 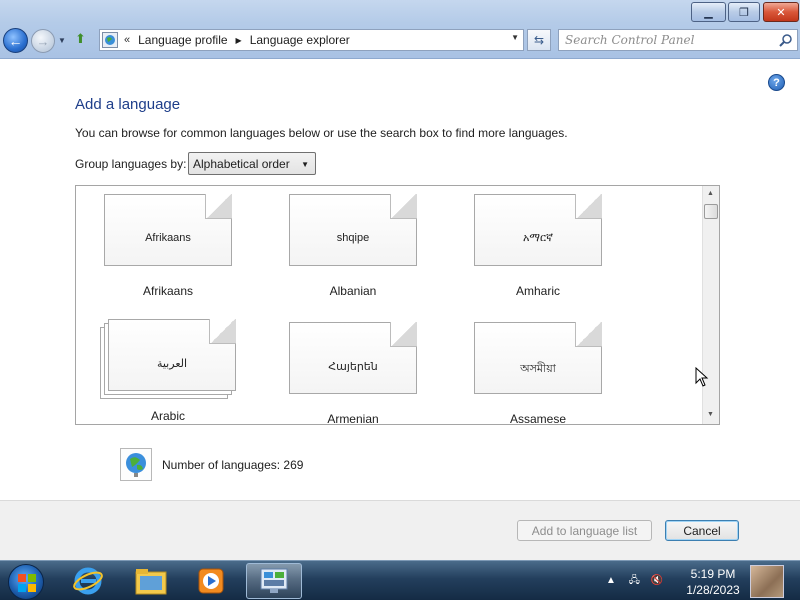 What do you see at coordinates (83, 39) in the screenshot?
I see `up-level-icon: ⬆` at bounding box center [83, 39].